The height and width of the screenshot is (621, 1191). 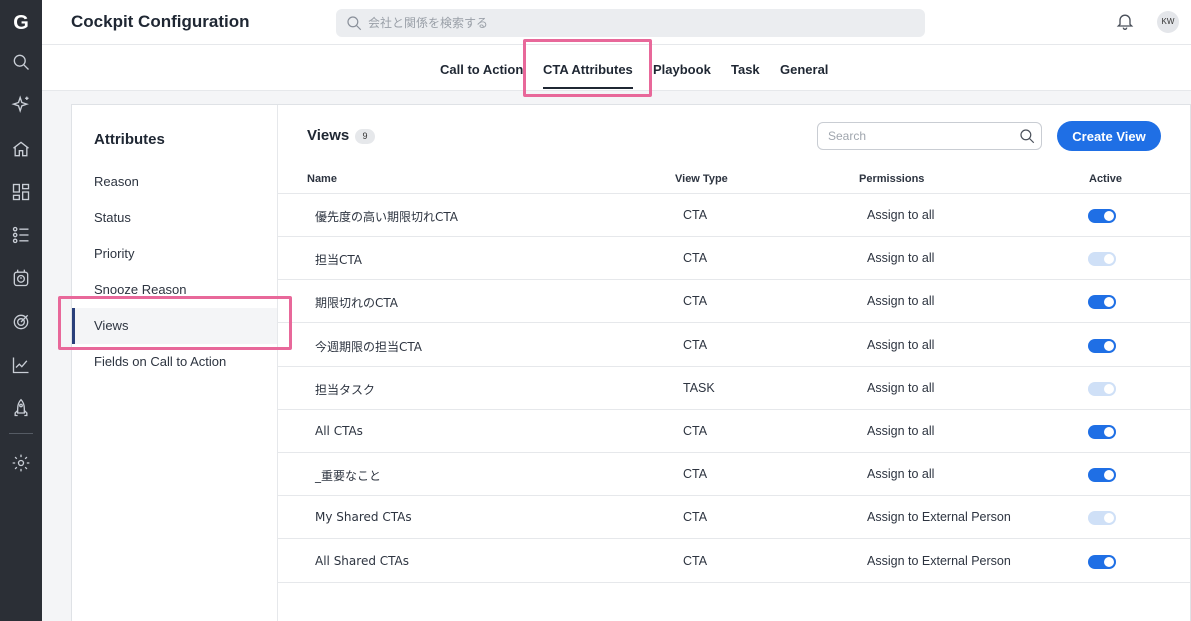 What do you see at coordinates (21, 105) in the screenshot?
I see `sparkle-icon` at bounding box center [21, 105].